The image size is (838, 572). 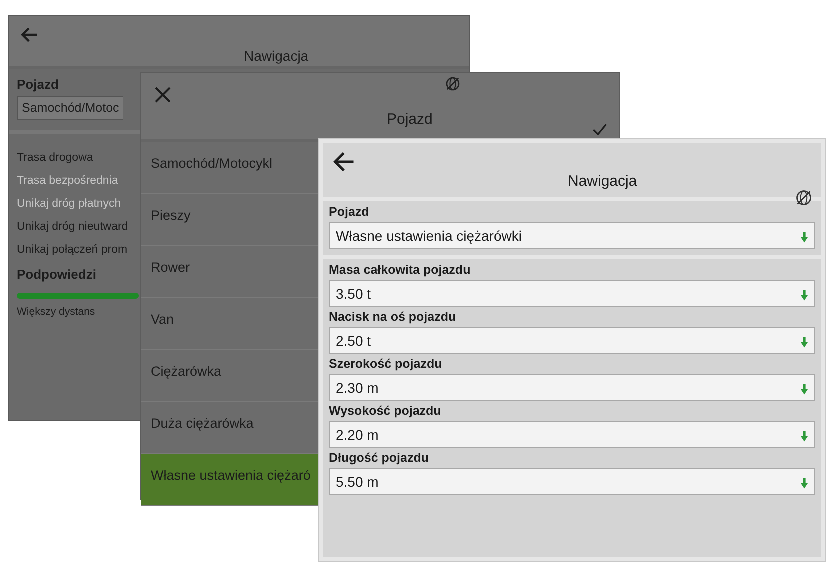 I want to click on value-dropdown: 2.20 m, so click(x=572, y=434).